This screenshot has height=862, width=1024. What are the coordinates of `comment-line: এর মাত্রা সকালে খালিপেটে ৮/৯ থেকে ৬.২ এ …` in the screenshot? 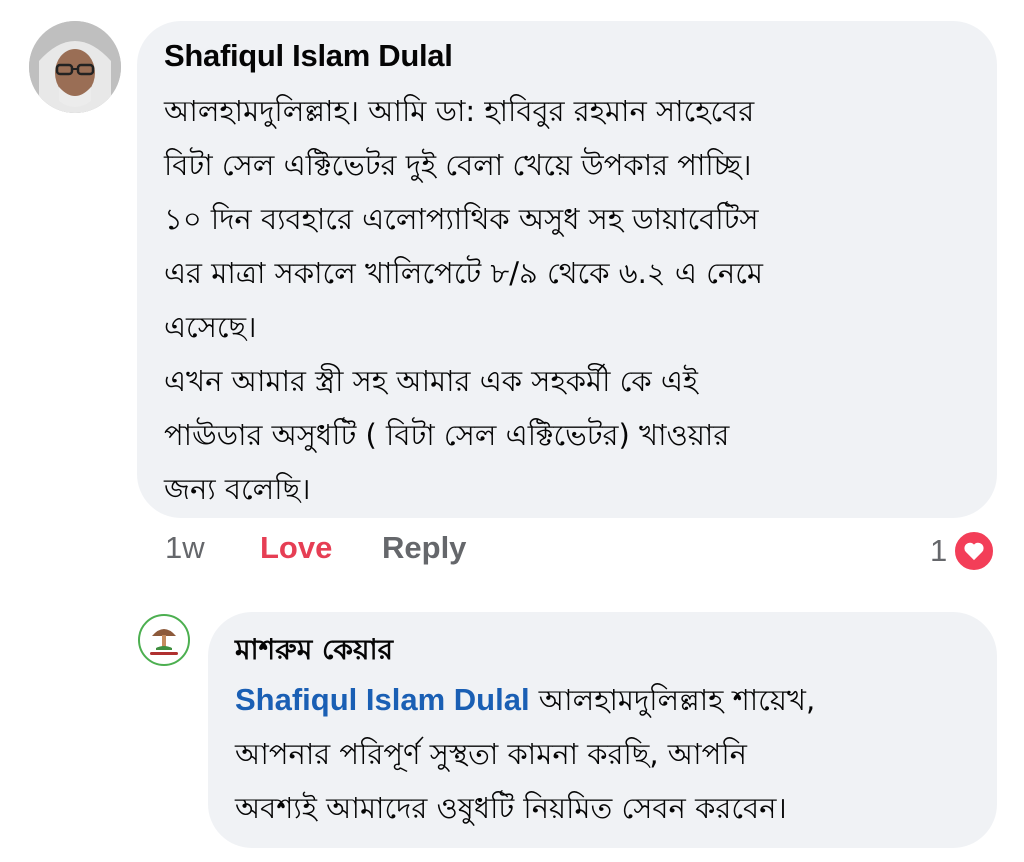 It's located at (463, 273).